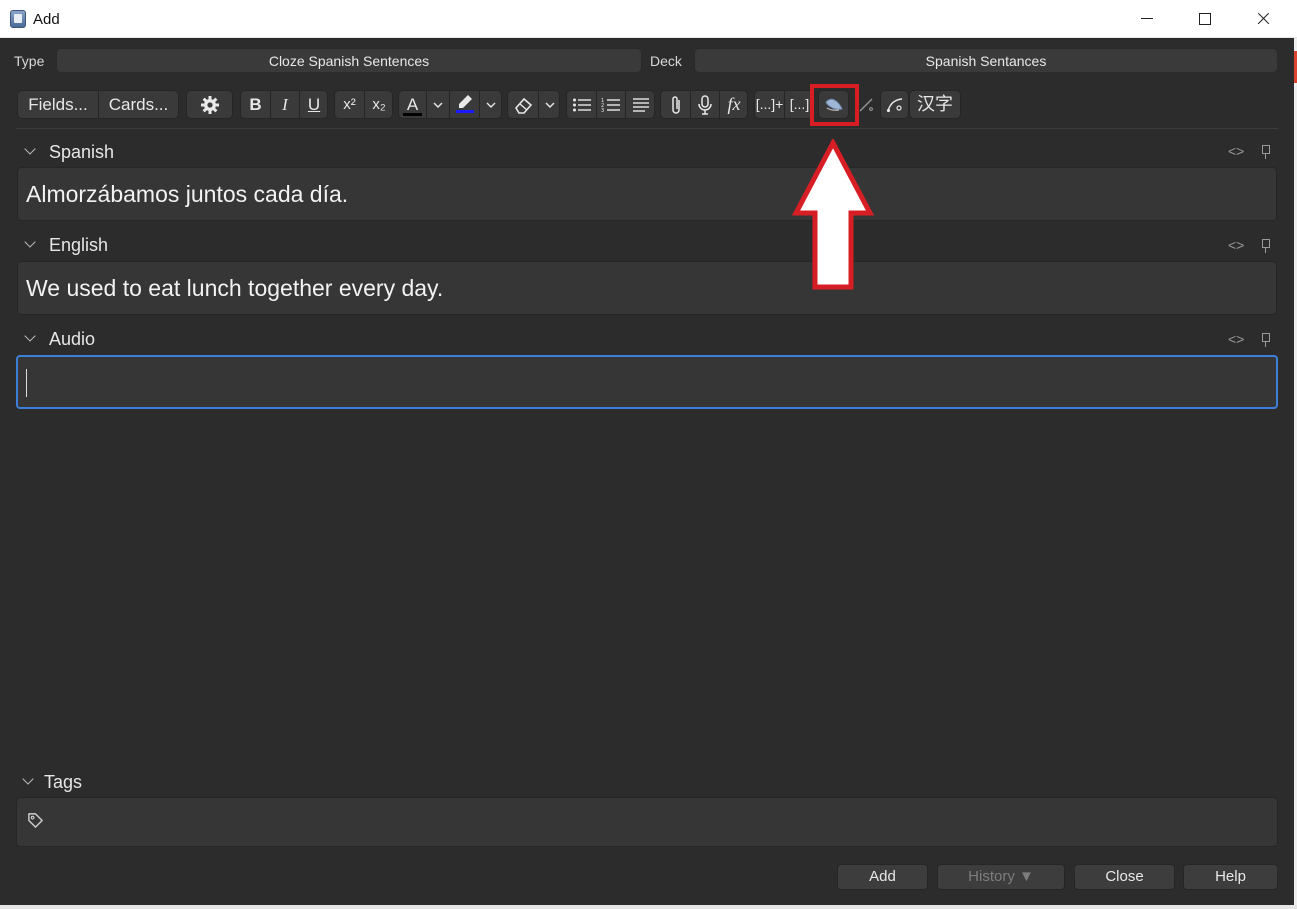 This screenshot has height=909, width=1297. I want to click on text-format-group: B I U, so click(284, 104).